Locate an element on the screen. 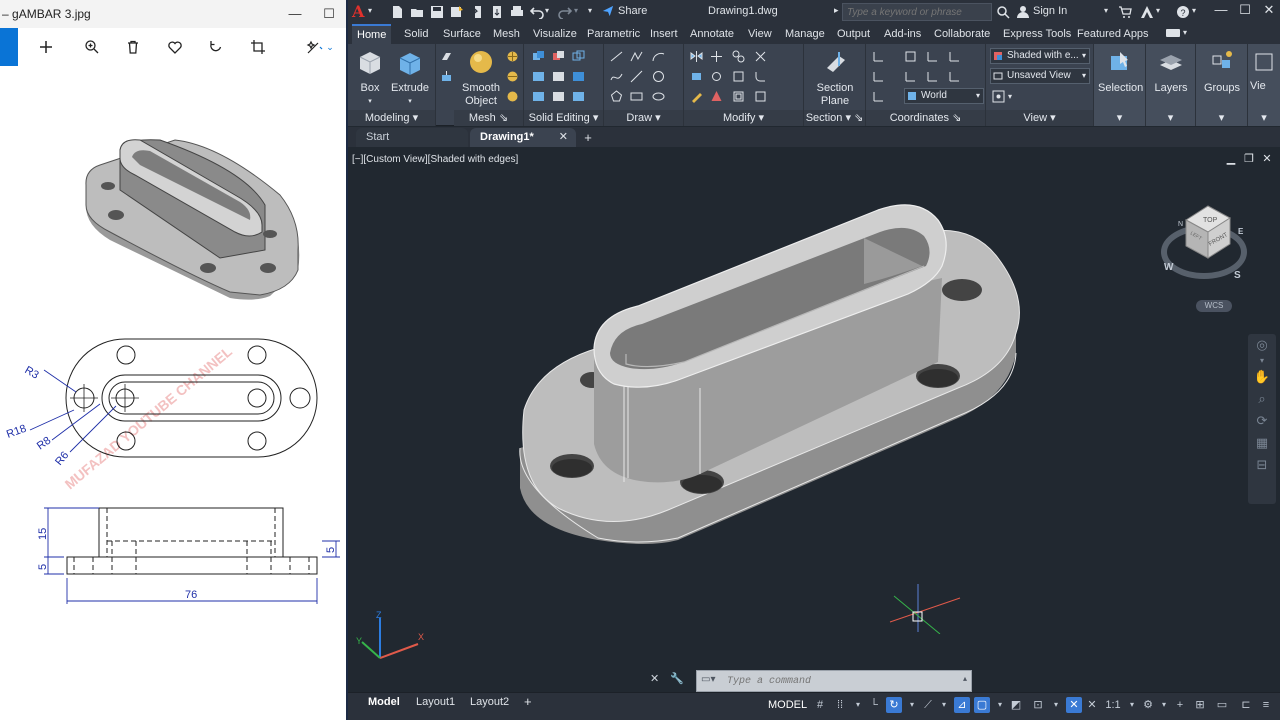 This screenshot has width=1280, height=720. panel-label-modeling: Modeling ▾ is located at coordinates (391, 118).